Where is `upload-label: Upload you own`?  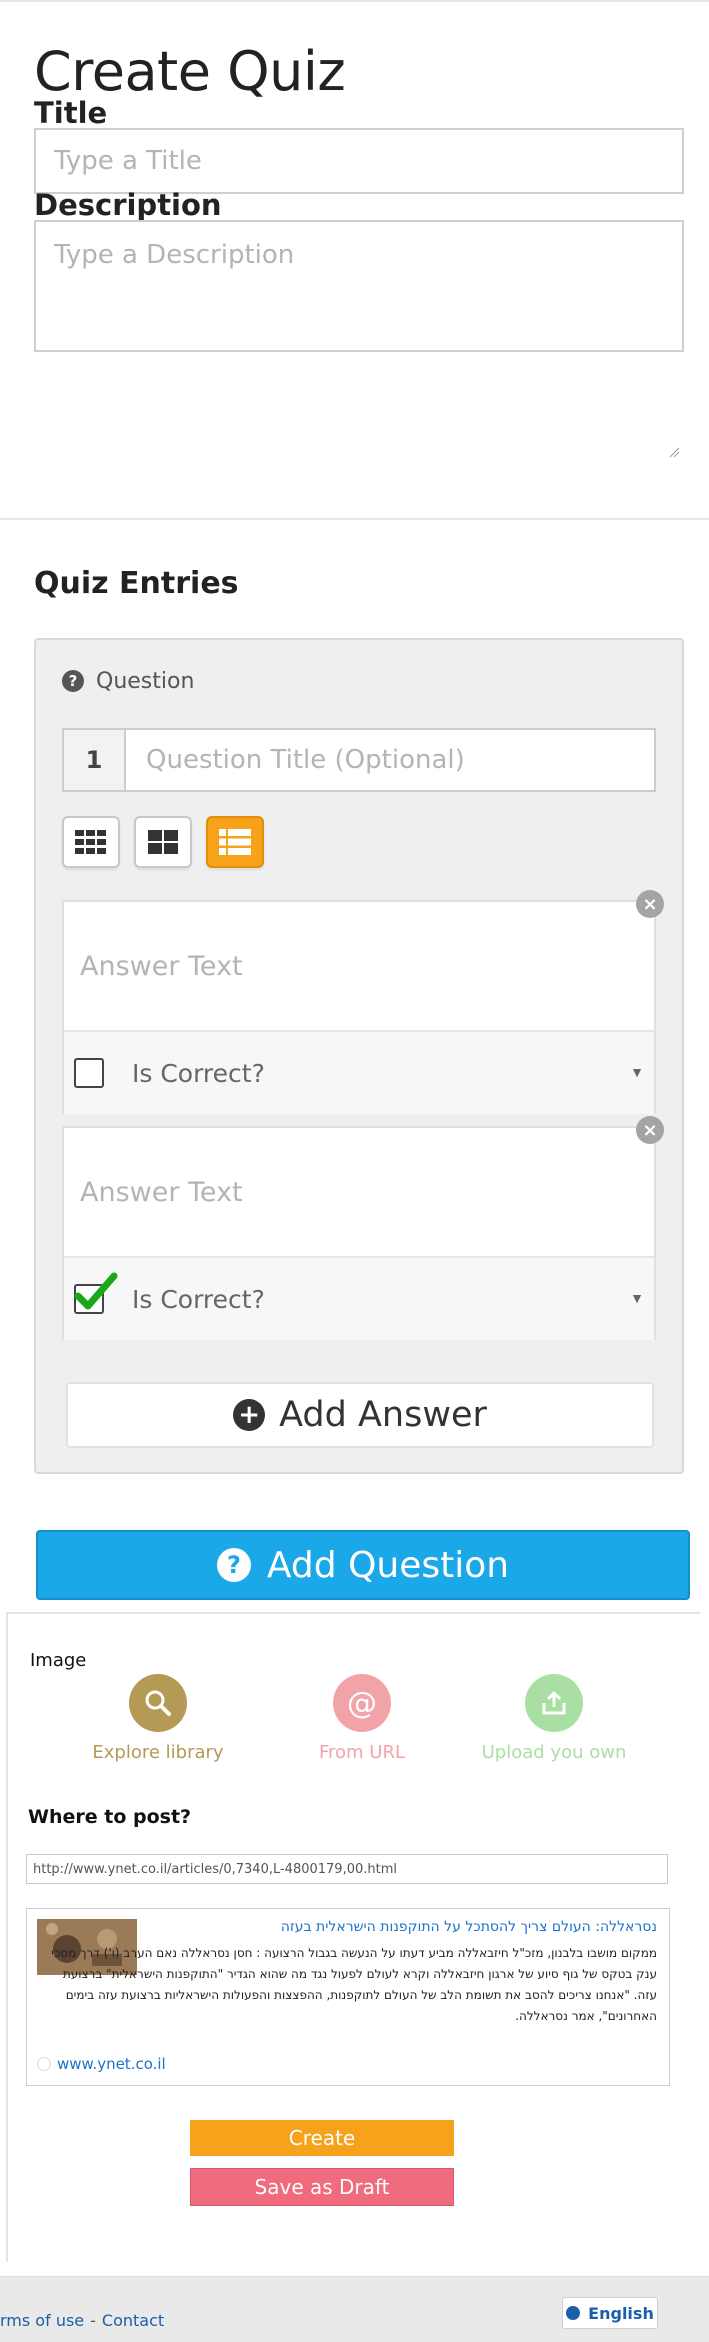
upload-label: Upload you own is located at coordinates (554, 1752).